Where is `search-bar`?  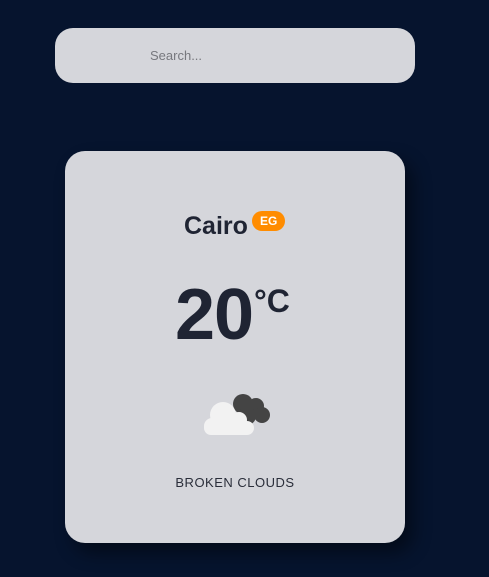 search-bar is located at coordinates (235, 55).